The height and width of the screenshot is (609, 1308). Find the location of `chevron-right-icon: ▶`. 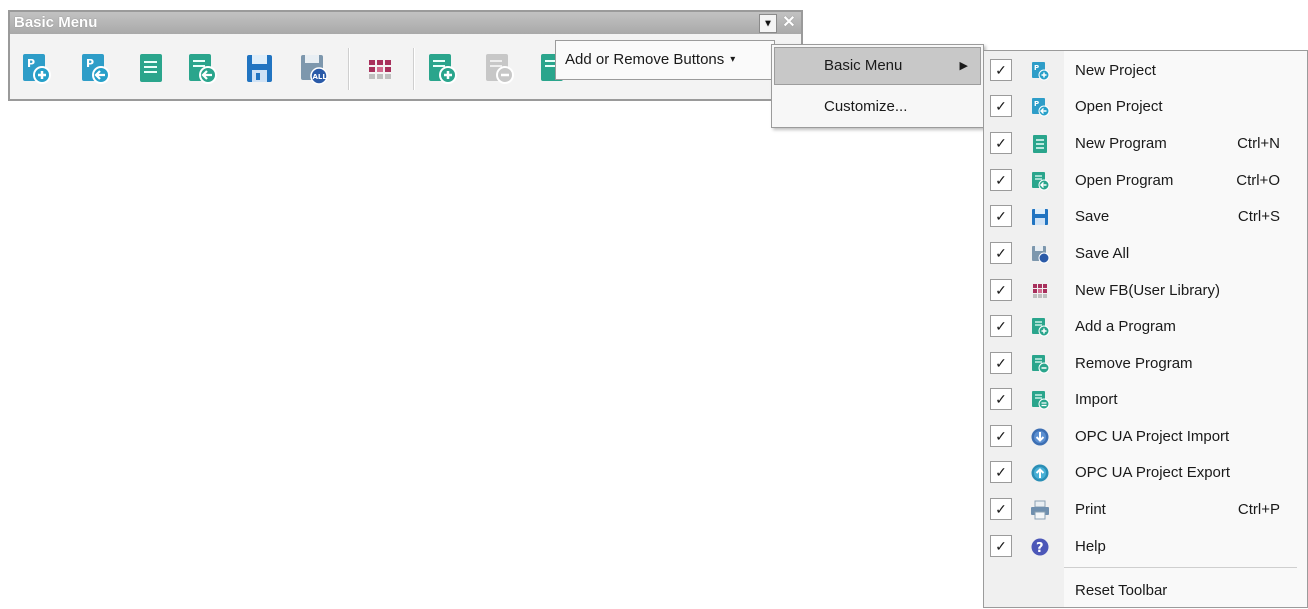

chevron-right-icon: ▶ is located at coordinates (963, 66).